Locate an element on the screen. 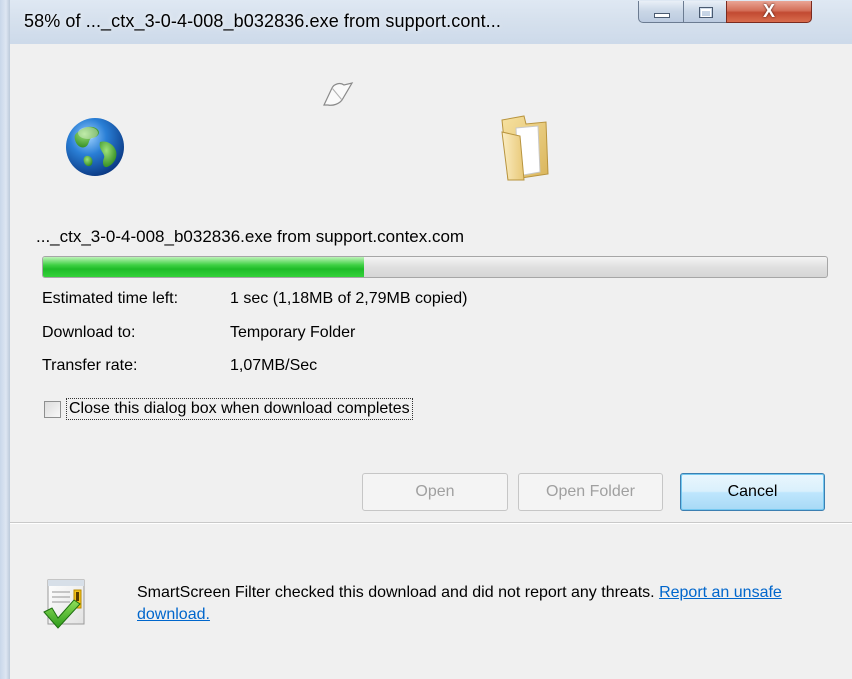 The width and height of the screenshot is (852, 679). flying-paper-icon is located at coordinates (338, 94).